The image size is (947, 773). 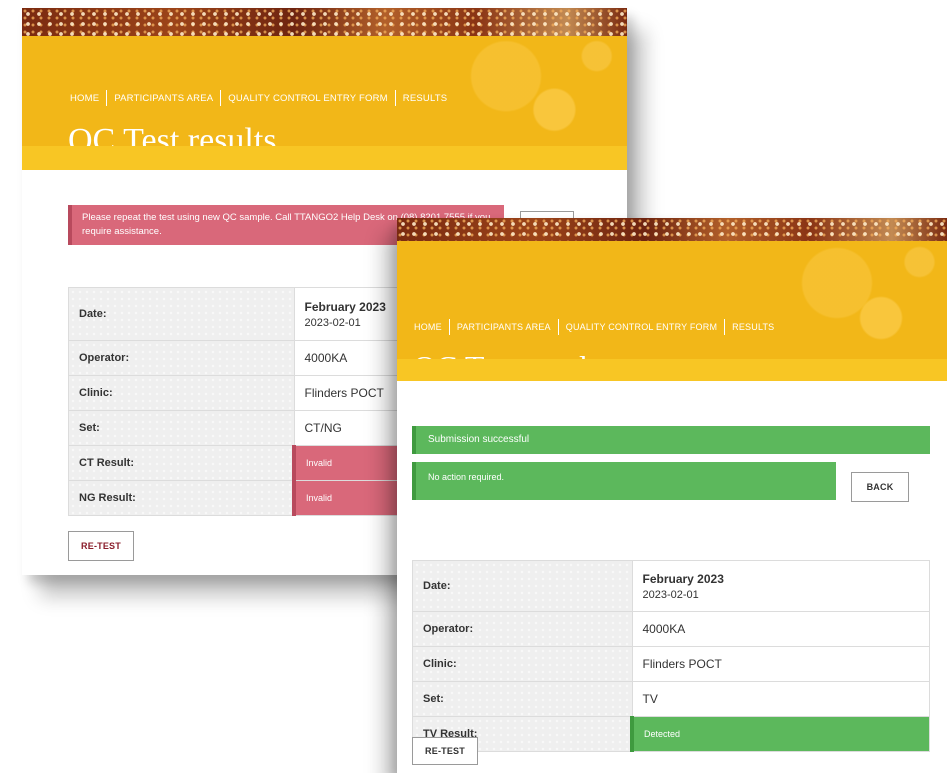 What do you see at coordinates (181, 463) in the screenshot?
I see `ct-result-label: CT Result:` at bounding box center [181, 463].